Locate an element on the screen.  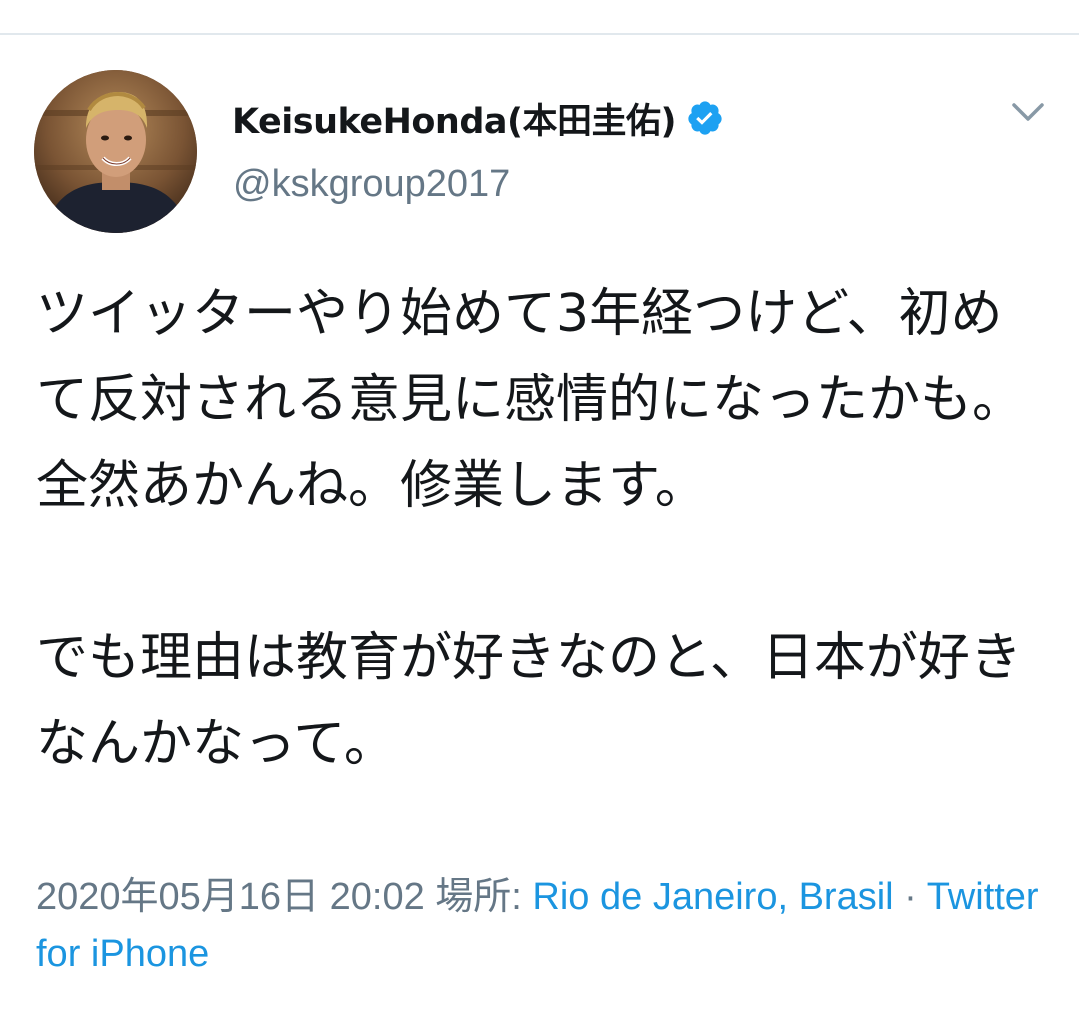
tweet-location-link: Rio de Janeiro, Brasil is located at coordinates (712, 897).